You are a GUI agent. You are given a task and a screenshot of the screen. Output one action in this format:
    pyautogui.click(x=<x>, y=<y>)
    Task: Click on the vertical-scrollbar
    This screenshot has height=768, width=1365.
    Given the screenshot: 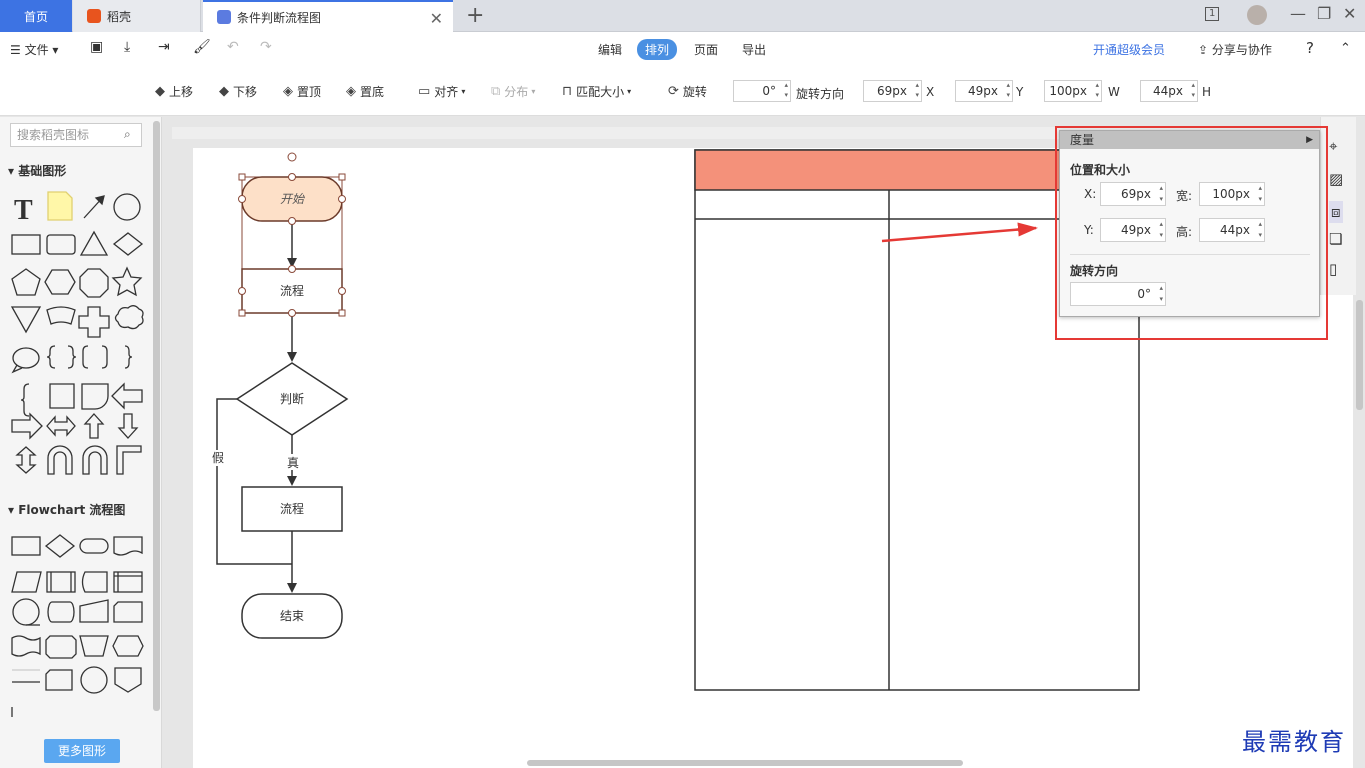 What is the action you would take?
    pyautogui.click(x=1359, y=355)
    